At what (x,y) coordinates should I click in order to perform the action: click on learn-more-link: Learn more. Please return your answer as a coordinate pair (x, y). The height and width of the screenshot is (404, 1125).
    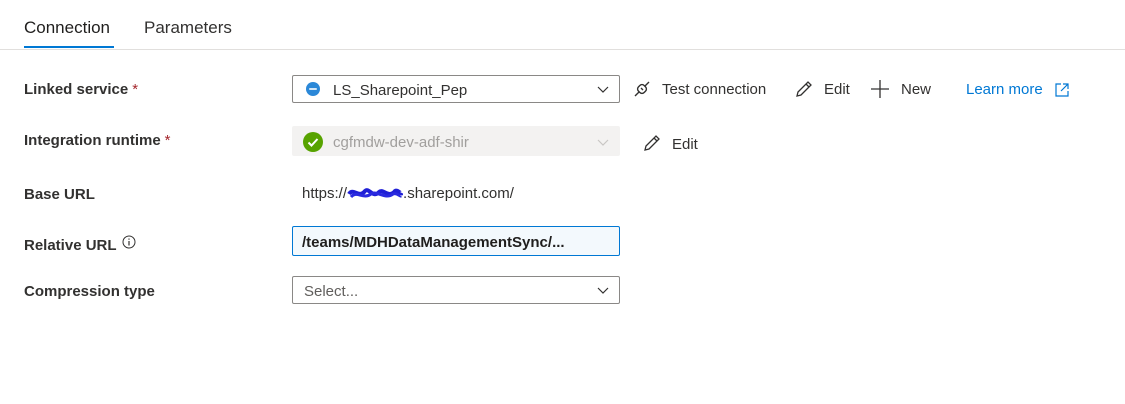
    Looking at the image, I should click on (1020, 91).